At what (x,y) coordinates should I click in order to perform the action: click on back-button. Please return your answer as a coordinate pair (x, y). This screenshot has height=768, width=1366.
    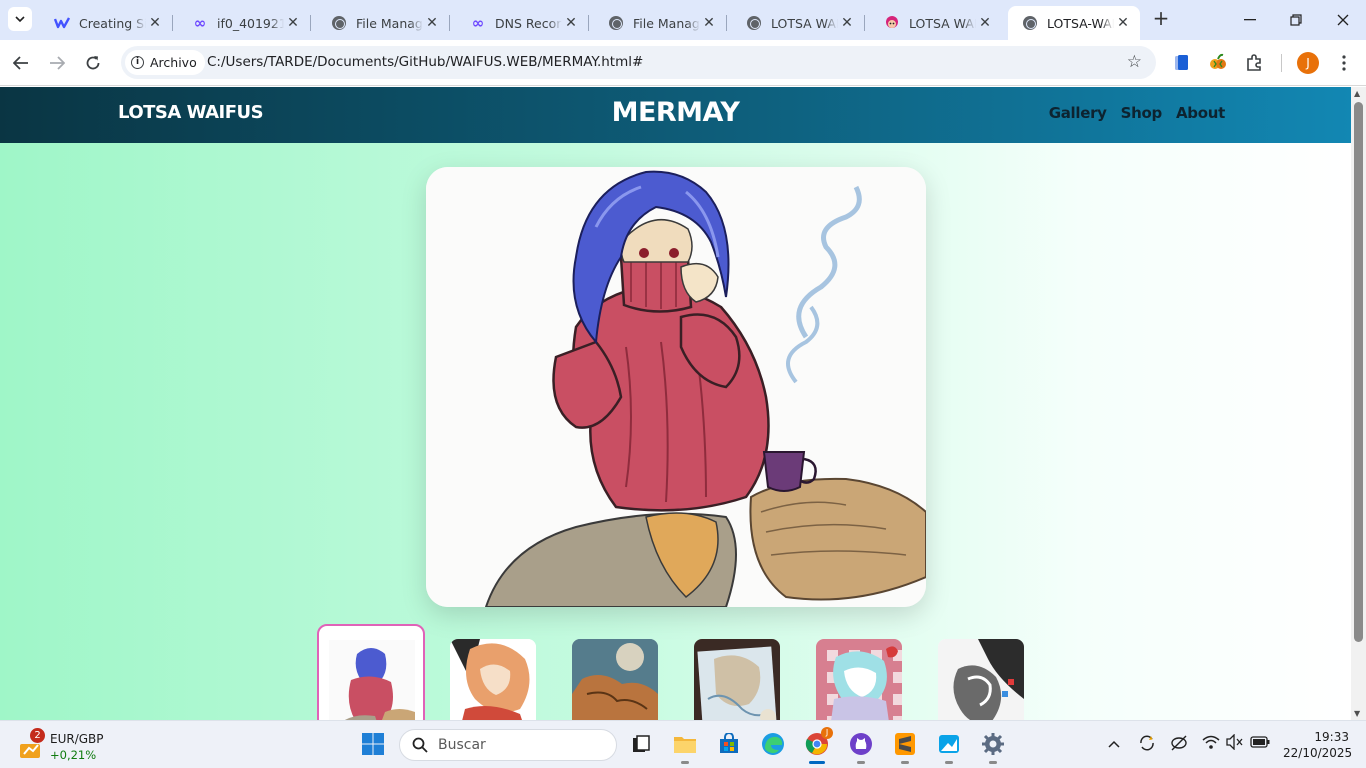
    Looking at the image, I should click on (21, 63).